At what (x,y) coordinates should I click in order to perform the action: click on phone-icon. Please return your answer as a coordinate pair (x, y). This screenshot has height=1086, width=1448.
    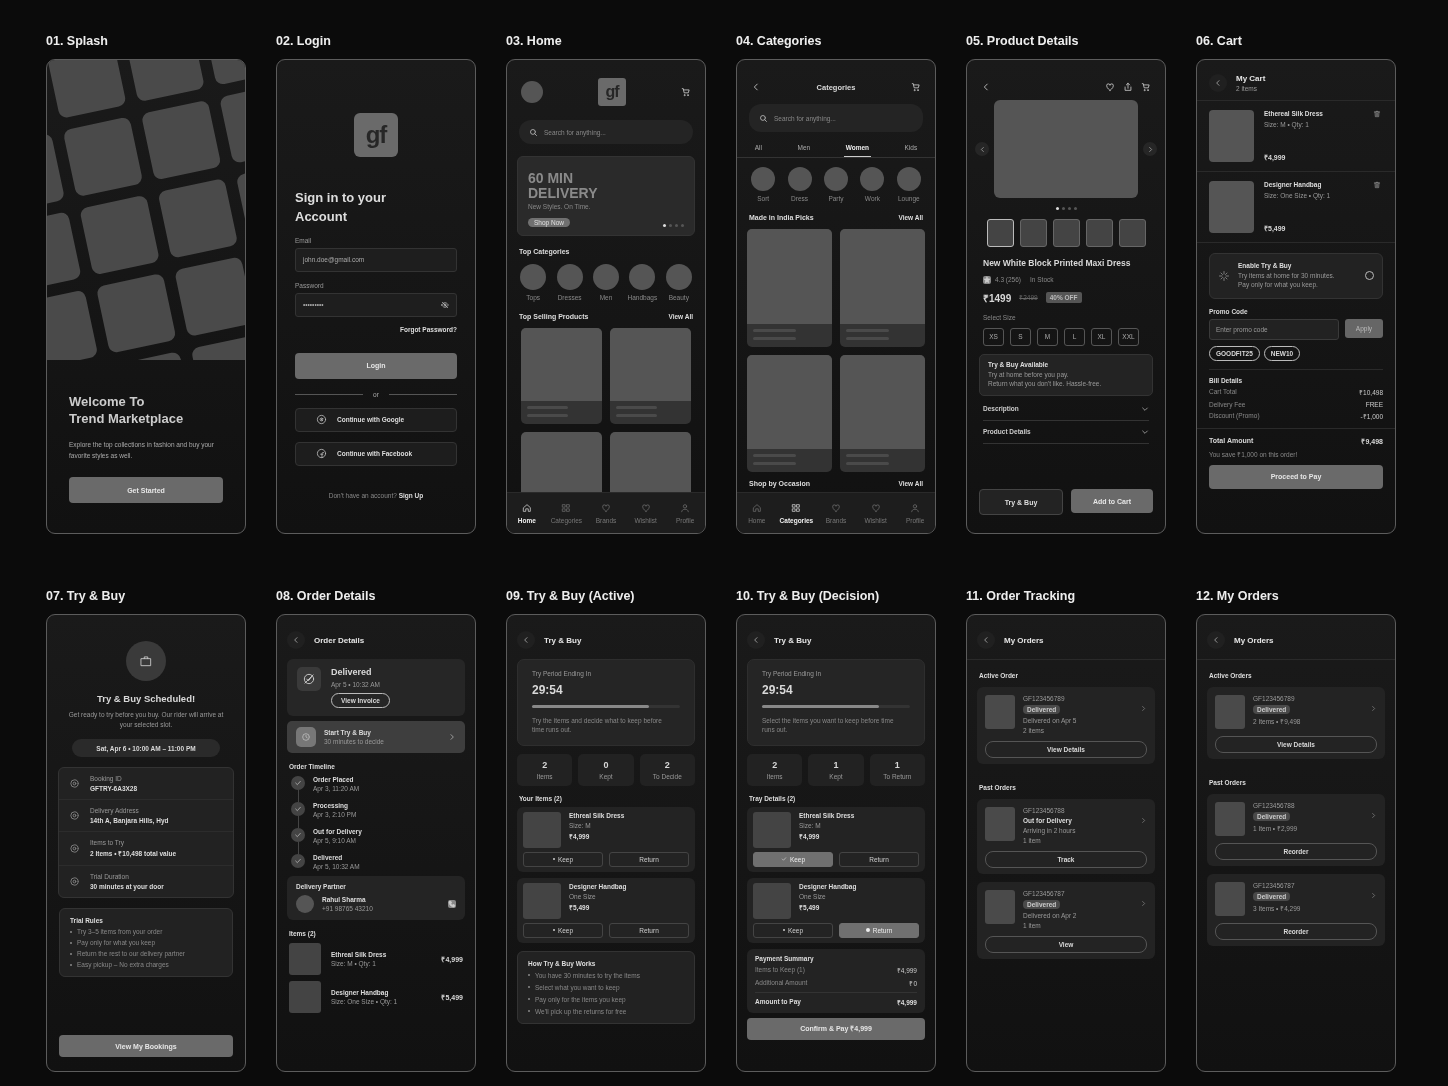
    Looking at the image, I should click on (452, 904).